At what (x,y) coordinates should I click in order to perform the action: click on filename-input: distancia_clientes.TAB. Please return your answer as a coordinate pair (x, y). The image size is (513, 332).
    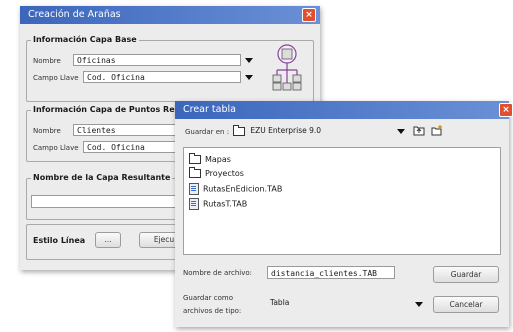
    Looking at the image, I should click on (331, 272).